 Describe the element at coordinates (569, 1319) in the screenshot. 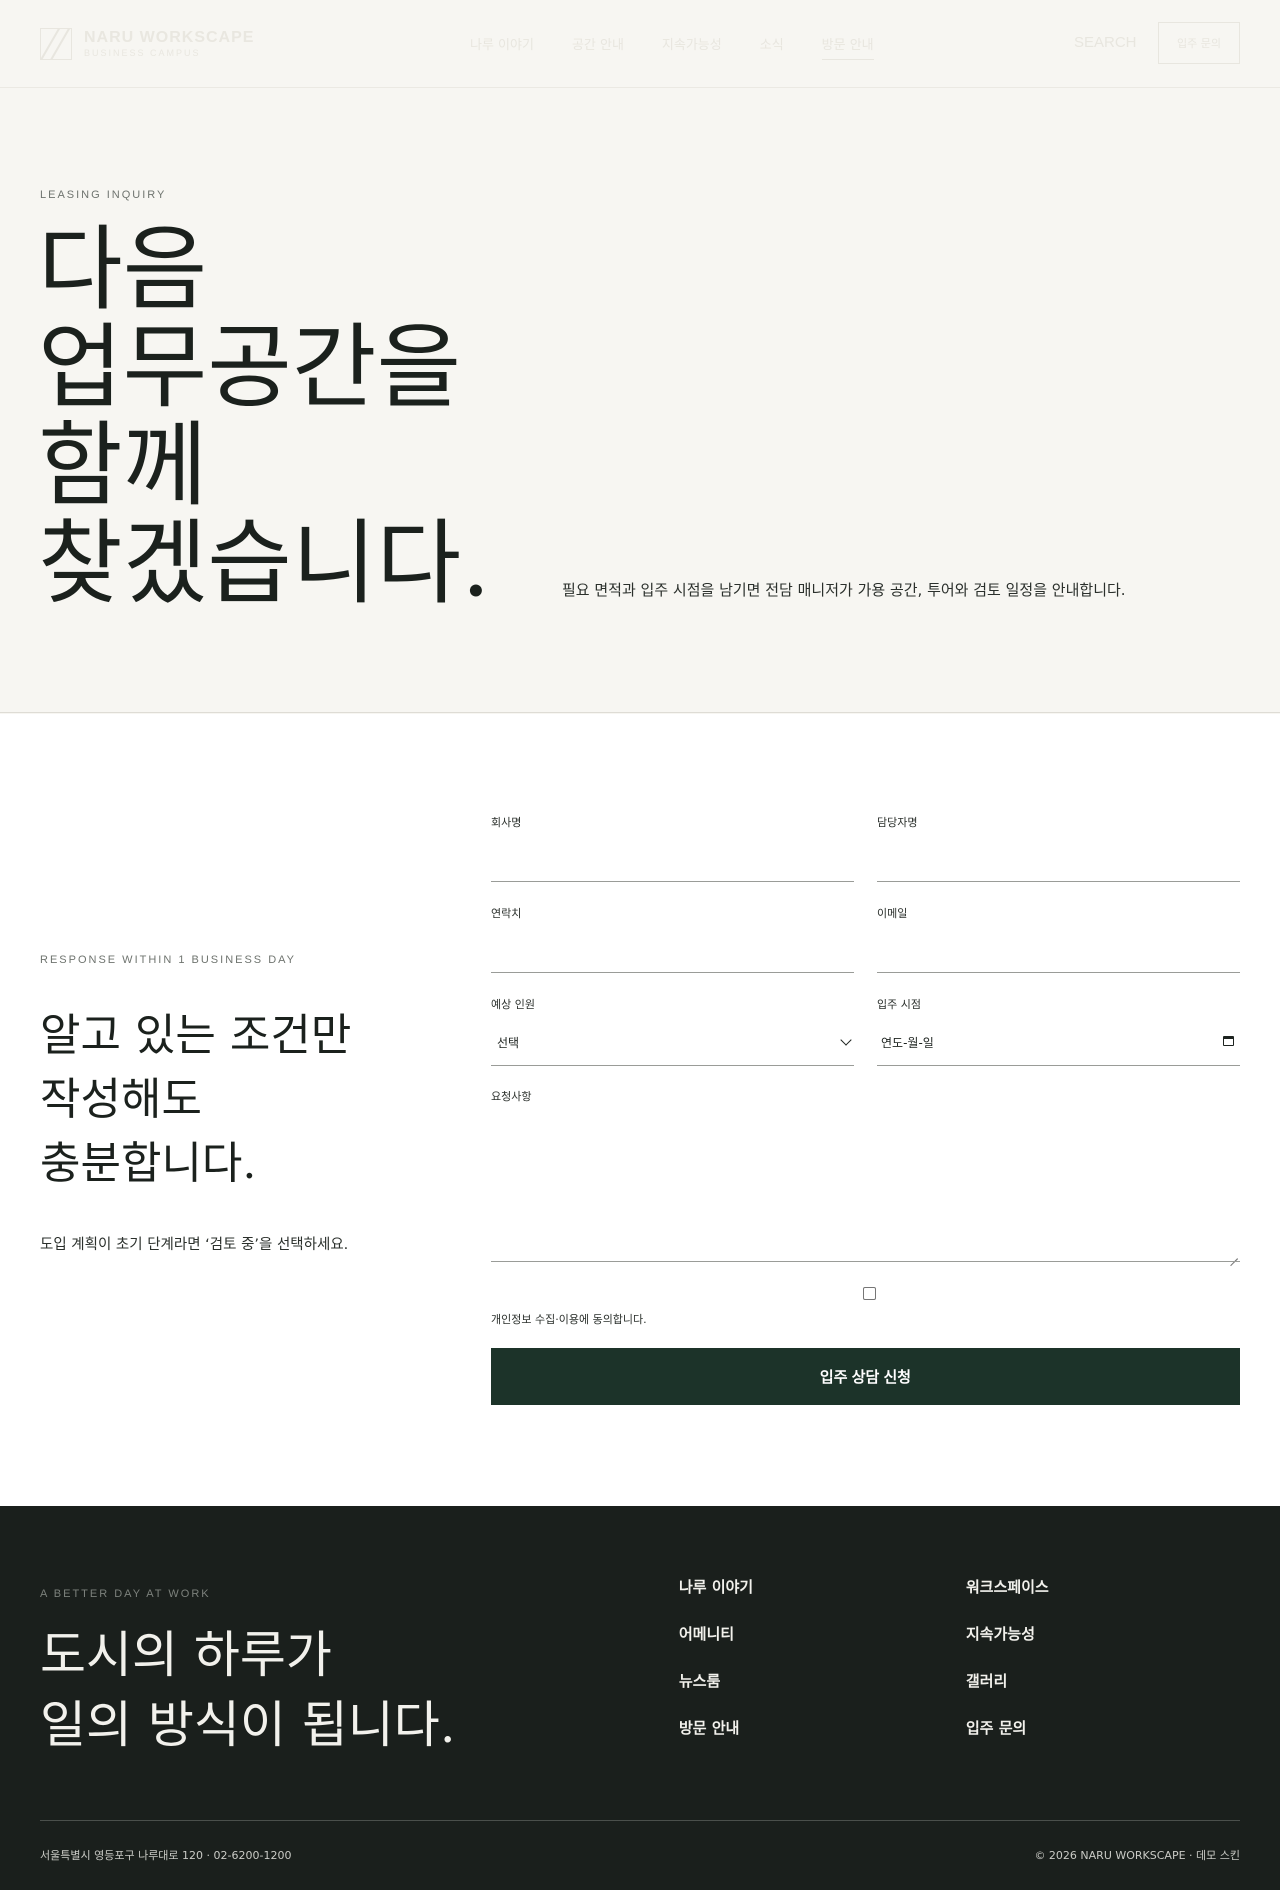

I see `consent-label: 개인정보 수집·이용에 동의합니다.` at that location.